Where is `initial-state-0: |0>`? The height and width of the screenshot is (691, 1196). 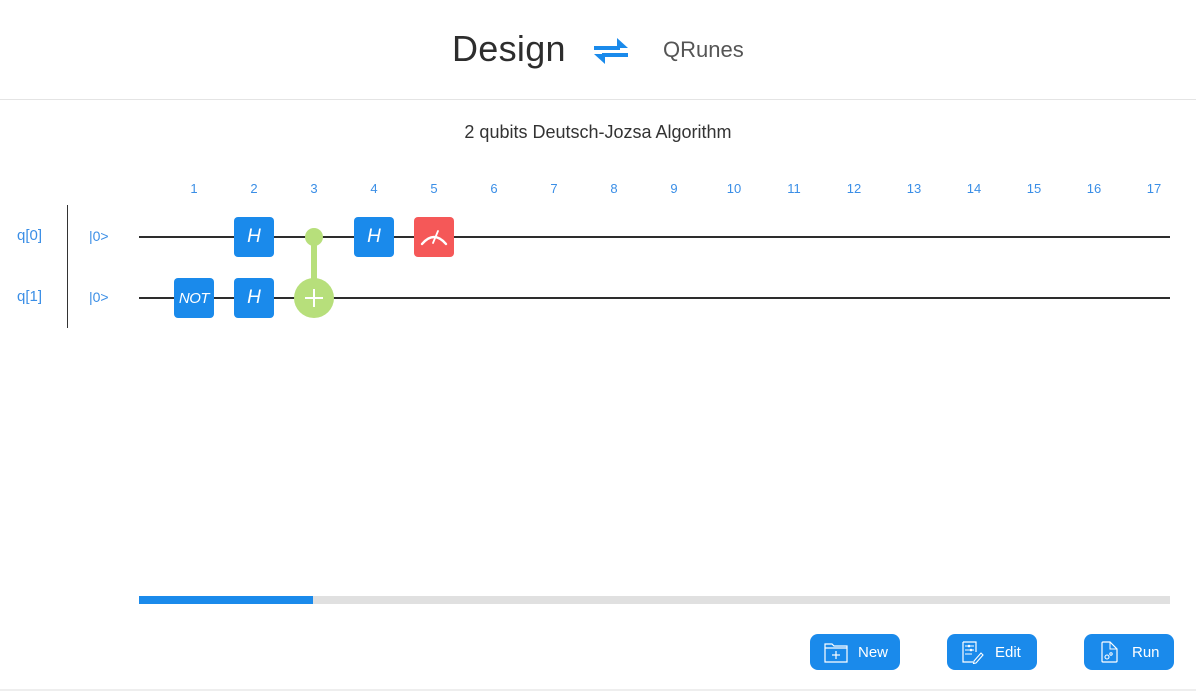 initial-state-0: |0> is located at coordinates (99, 236).